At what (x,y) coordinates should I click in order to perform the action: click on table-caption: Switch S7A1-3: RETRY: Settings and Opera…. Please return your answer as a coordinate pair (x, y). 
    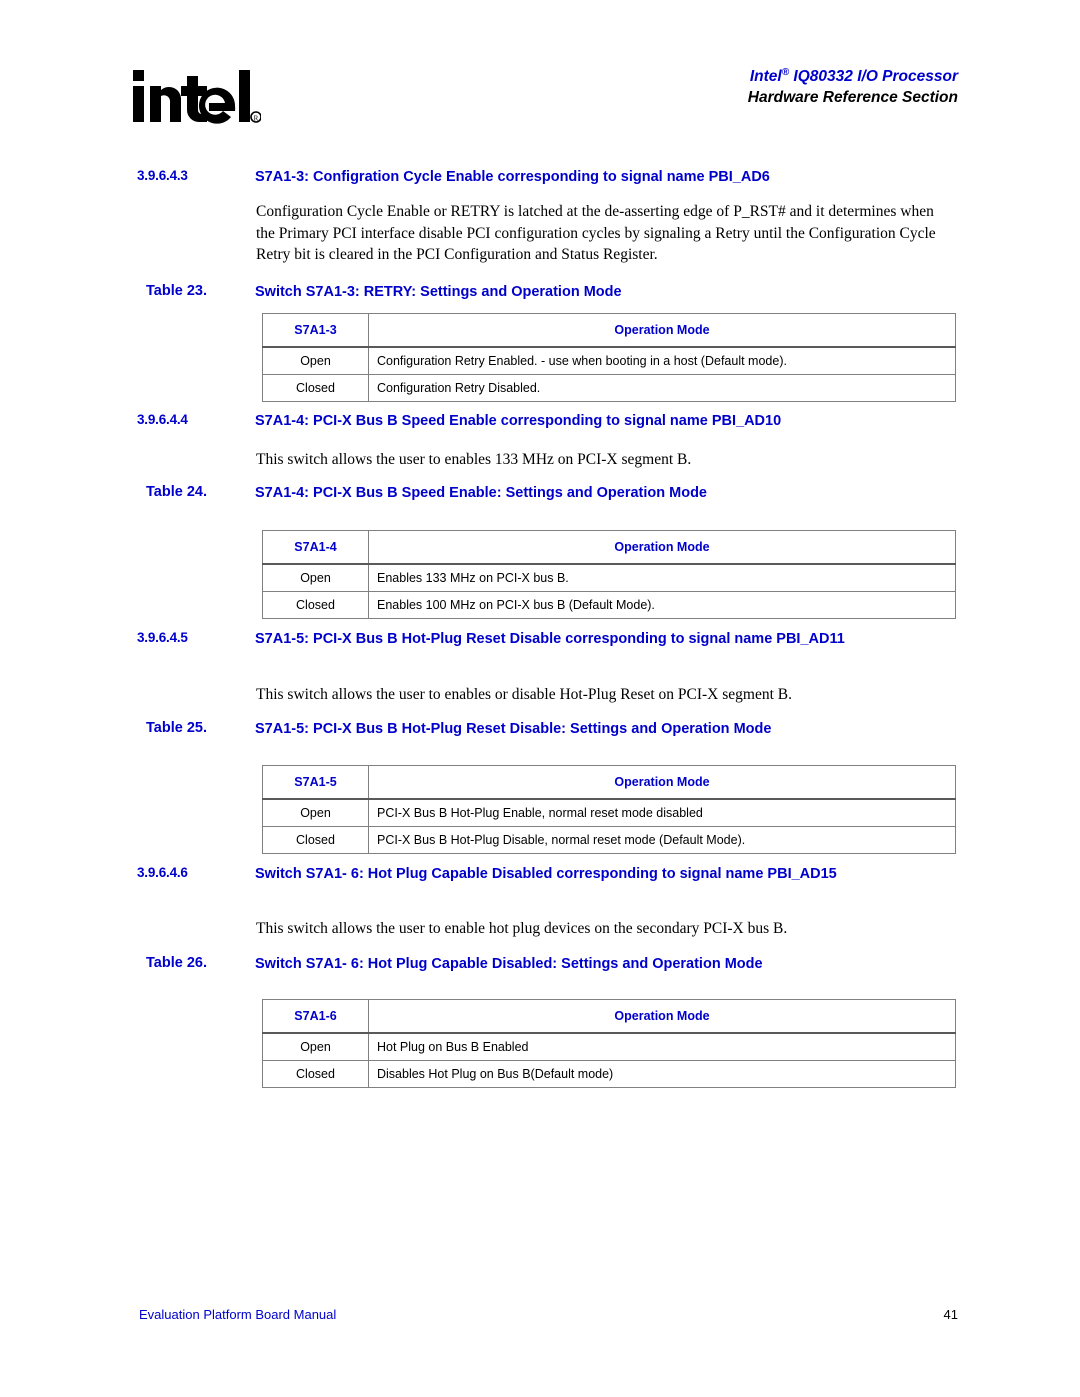
    Looking at the image, I should click on (438, 292).